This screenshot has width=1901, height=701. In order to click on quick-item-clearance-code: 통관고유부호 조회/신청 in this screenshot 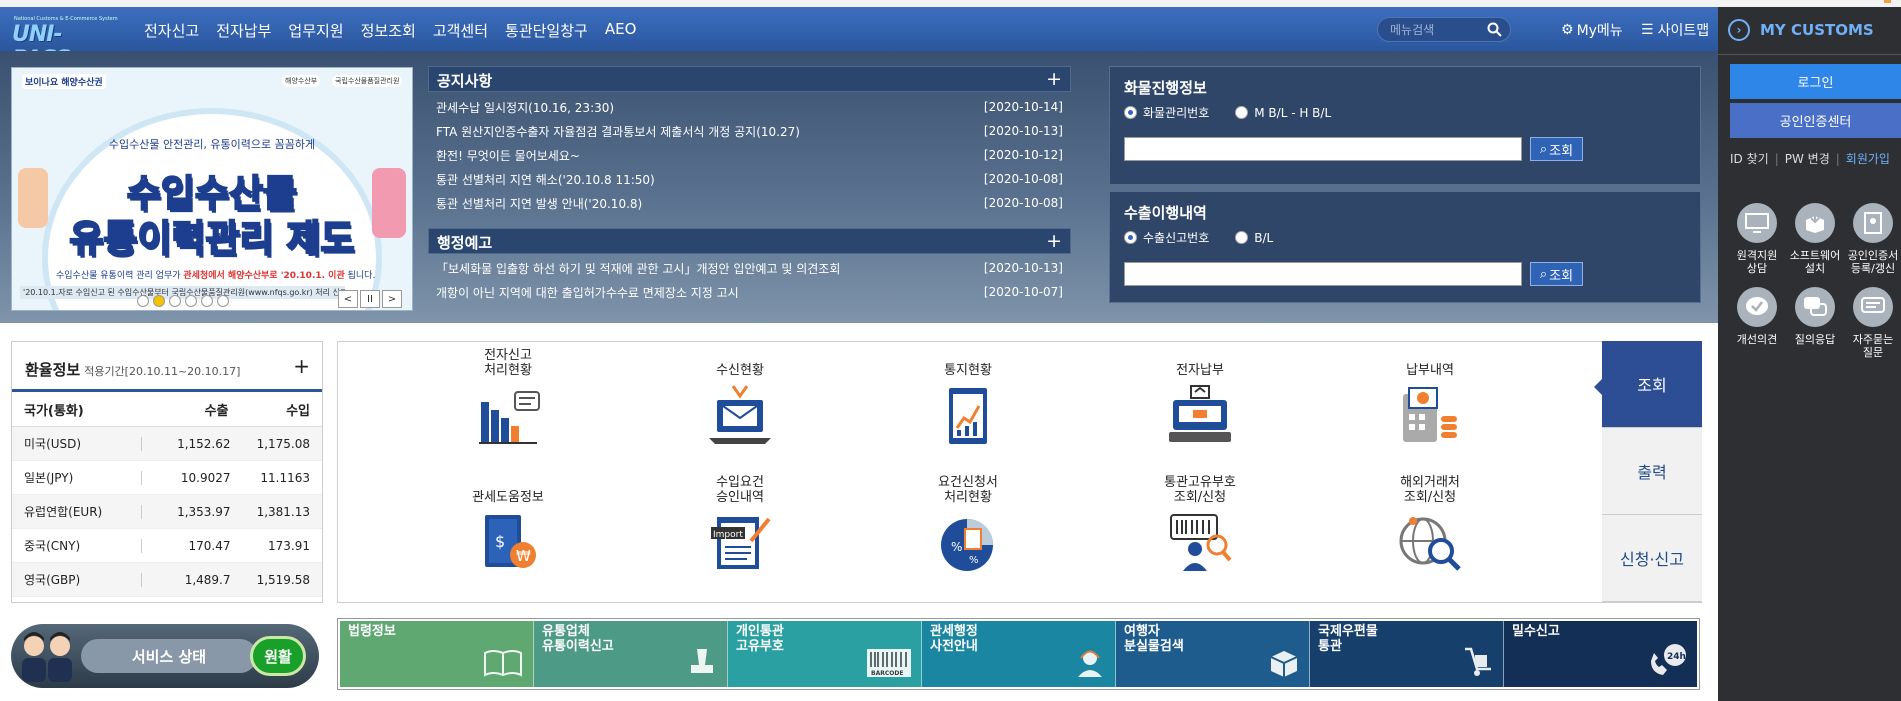, I will do `click(1200, 525)`.